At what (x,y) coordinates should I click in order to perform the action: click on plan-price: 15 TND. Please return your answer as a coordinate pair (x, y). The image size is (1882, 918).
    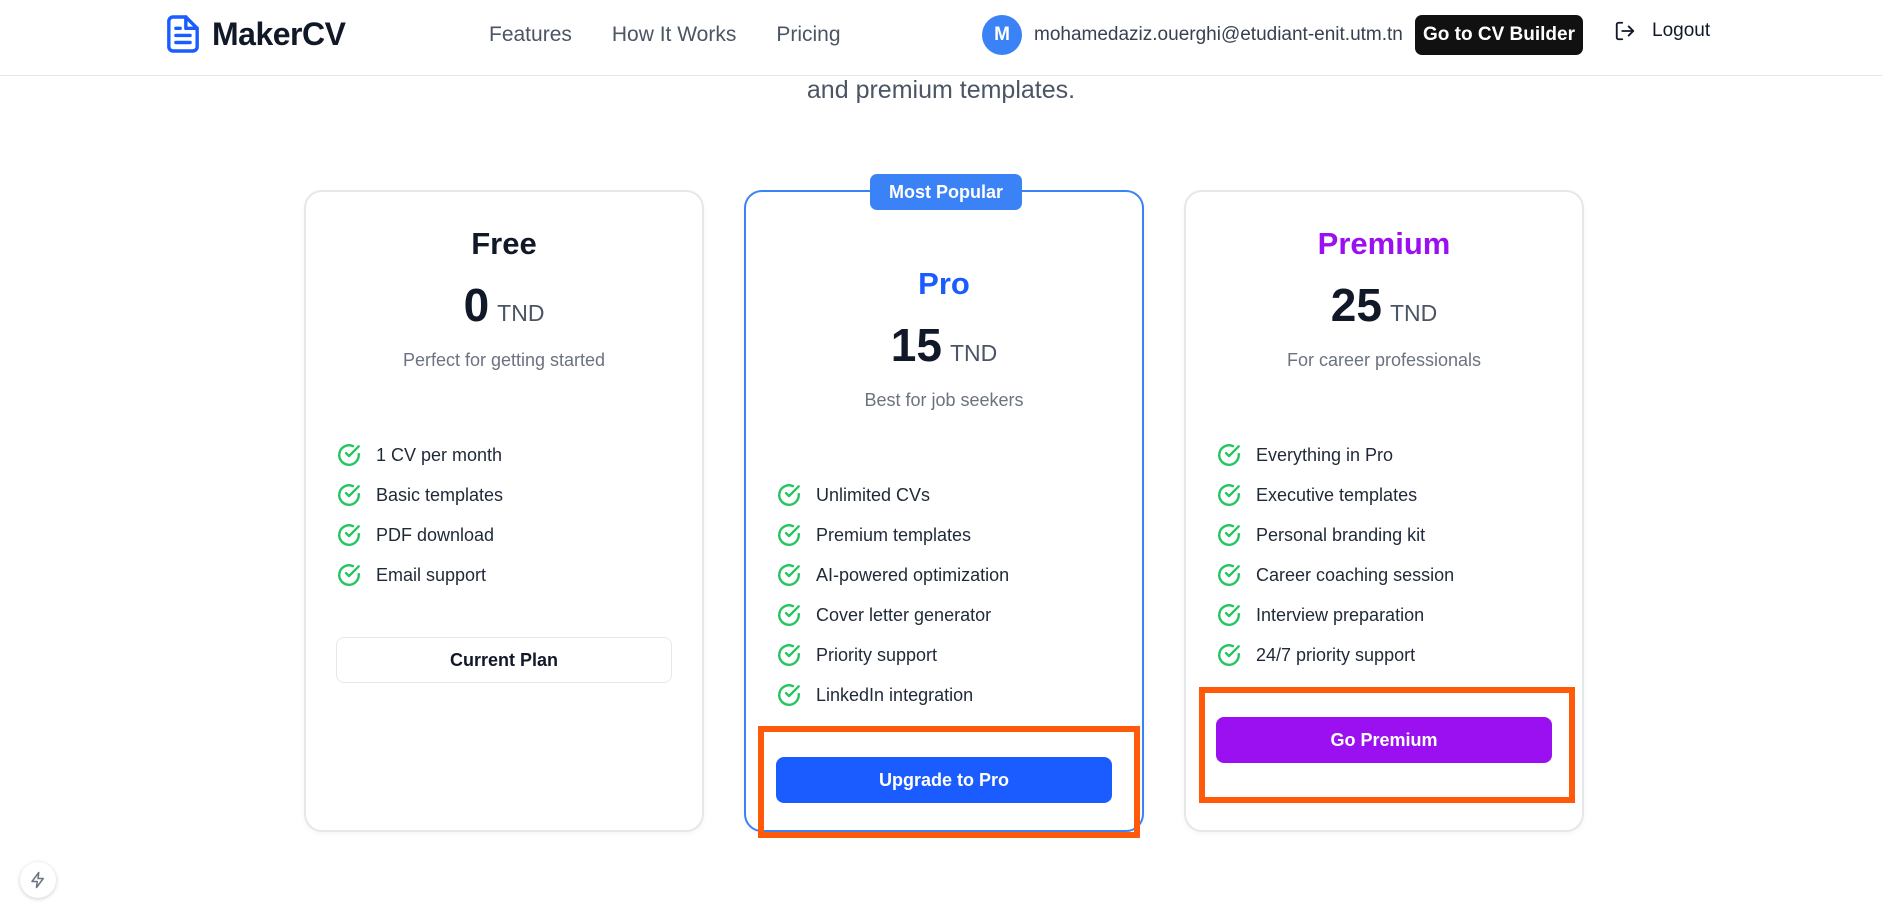
    Looking at the image, I should click on (944, 345).